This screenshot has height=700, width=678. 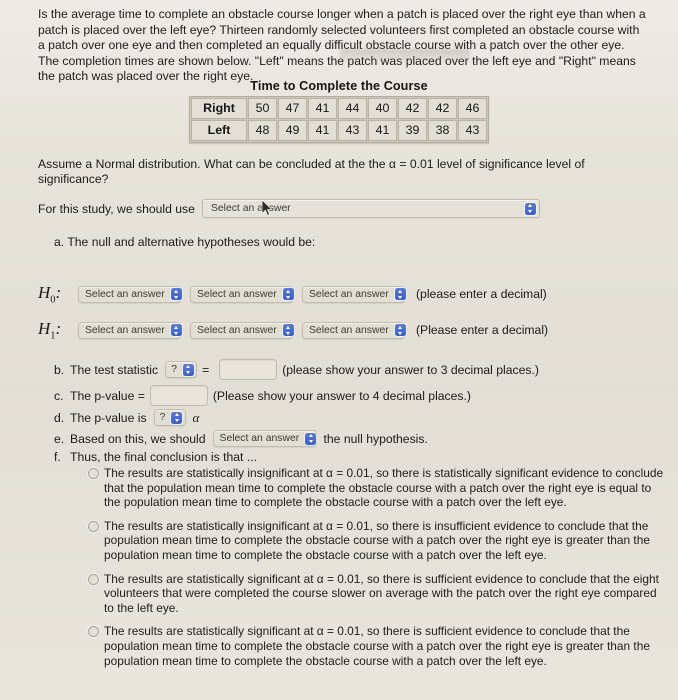 What do you see at coordinates (375, 438) in the screenshot?
I see `part-e-tail: the null hypothesis.` at bounding box center [375, 438].